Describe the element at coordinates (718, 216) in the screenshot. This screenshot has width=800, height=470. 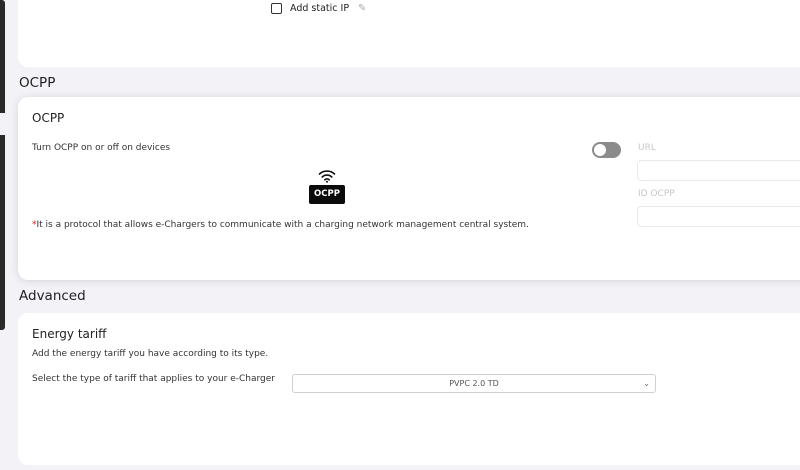
I see `id-ocpp-input` at that location.